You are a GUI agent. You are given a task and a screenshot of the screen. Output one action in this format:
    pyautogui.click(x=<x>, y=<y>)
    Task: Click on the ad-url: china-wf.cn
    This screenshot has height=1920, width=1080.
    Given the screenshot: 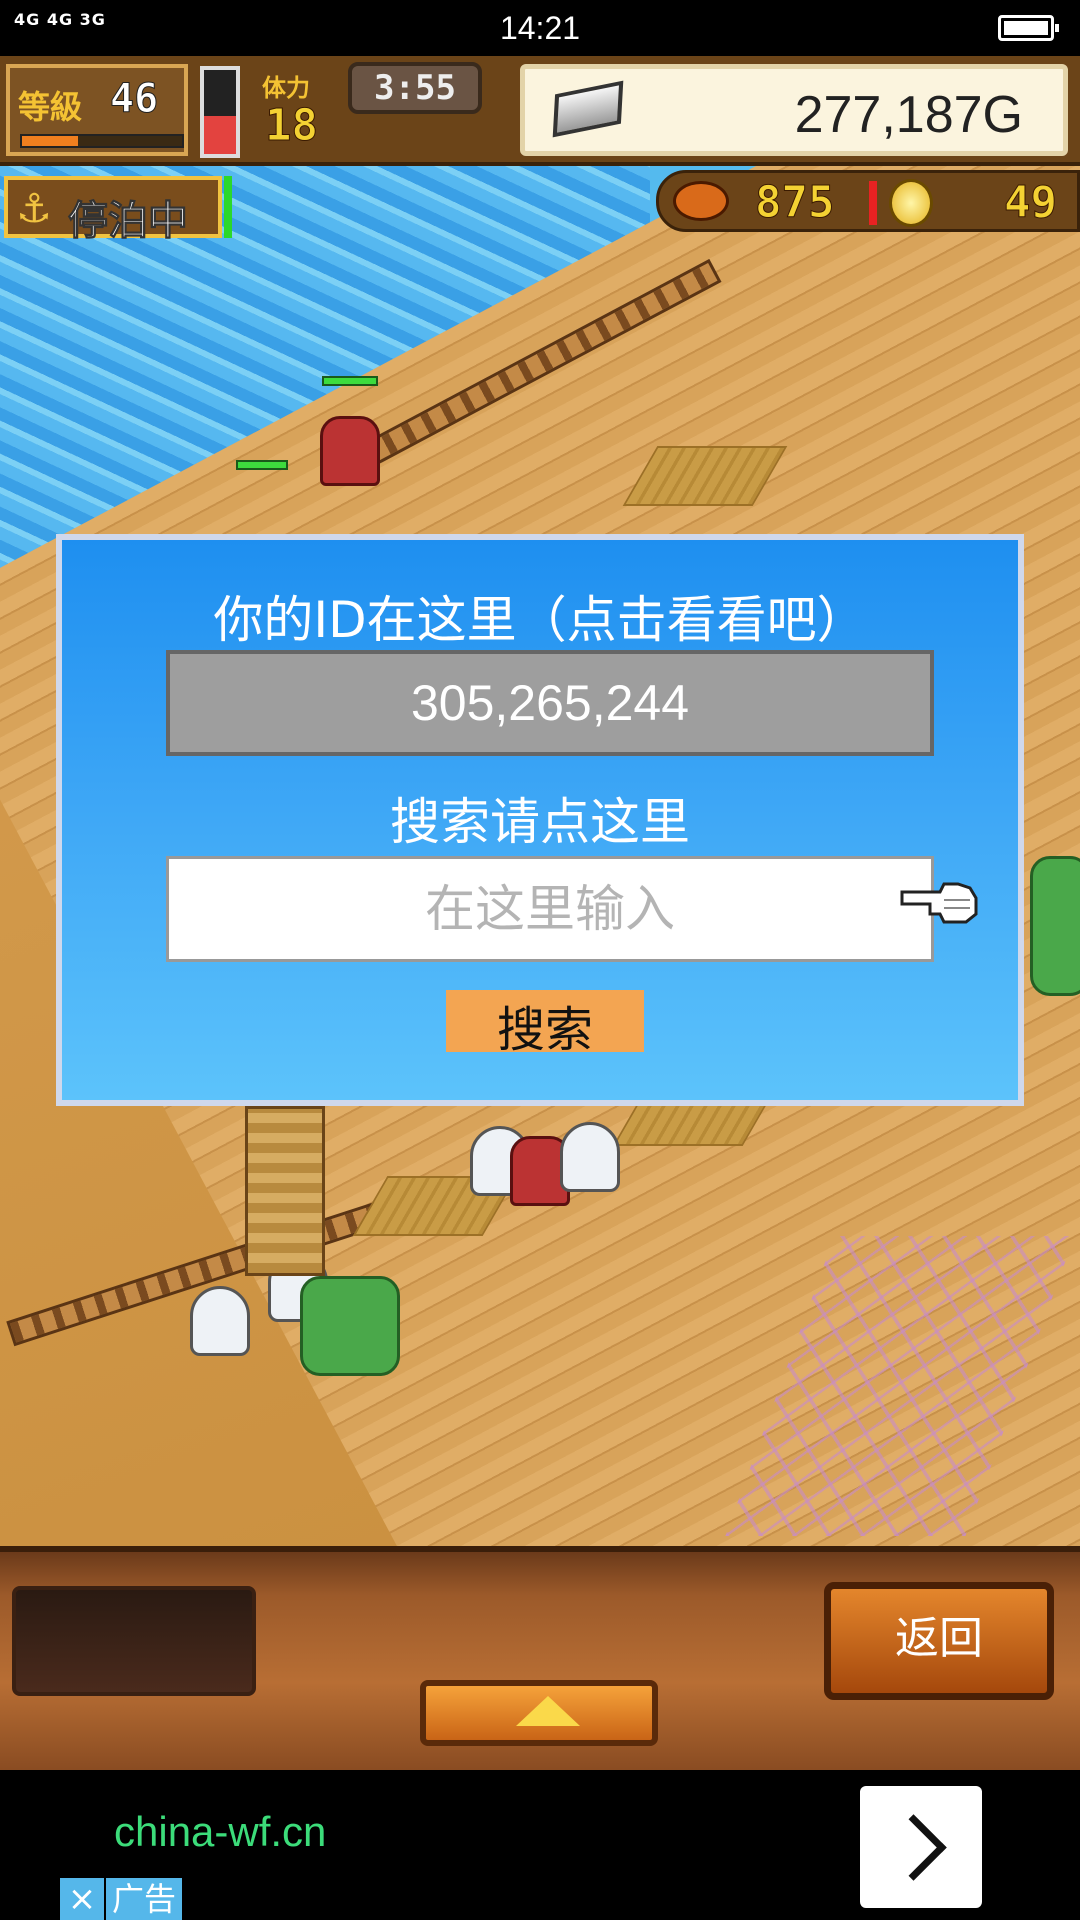 What is the action you would take?
    pyautogui.click(x=220, y=1832)
    